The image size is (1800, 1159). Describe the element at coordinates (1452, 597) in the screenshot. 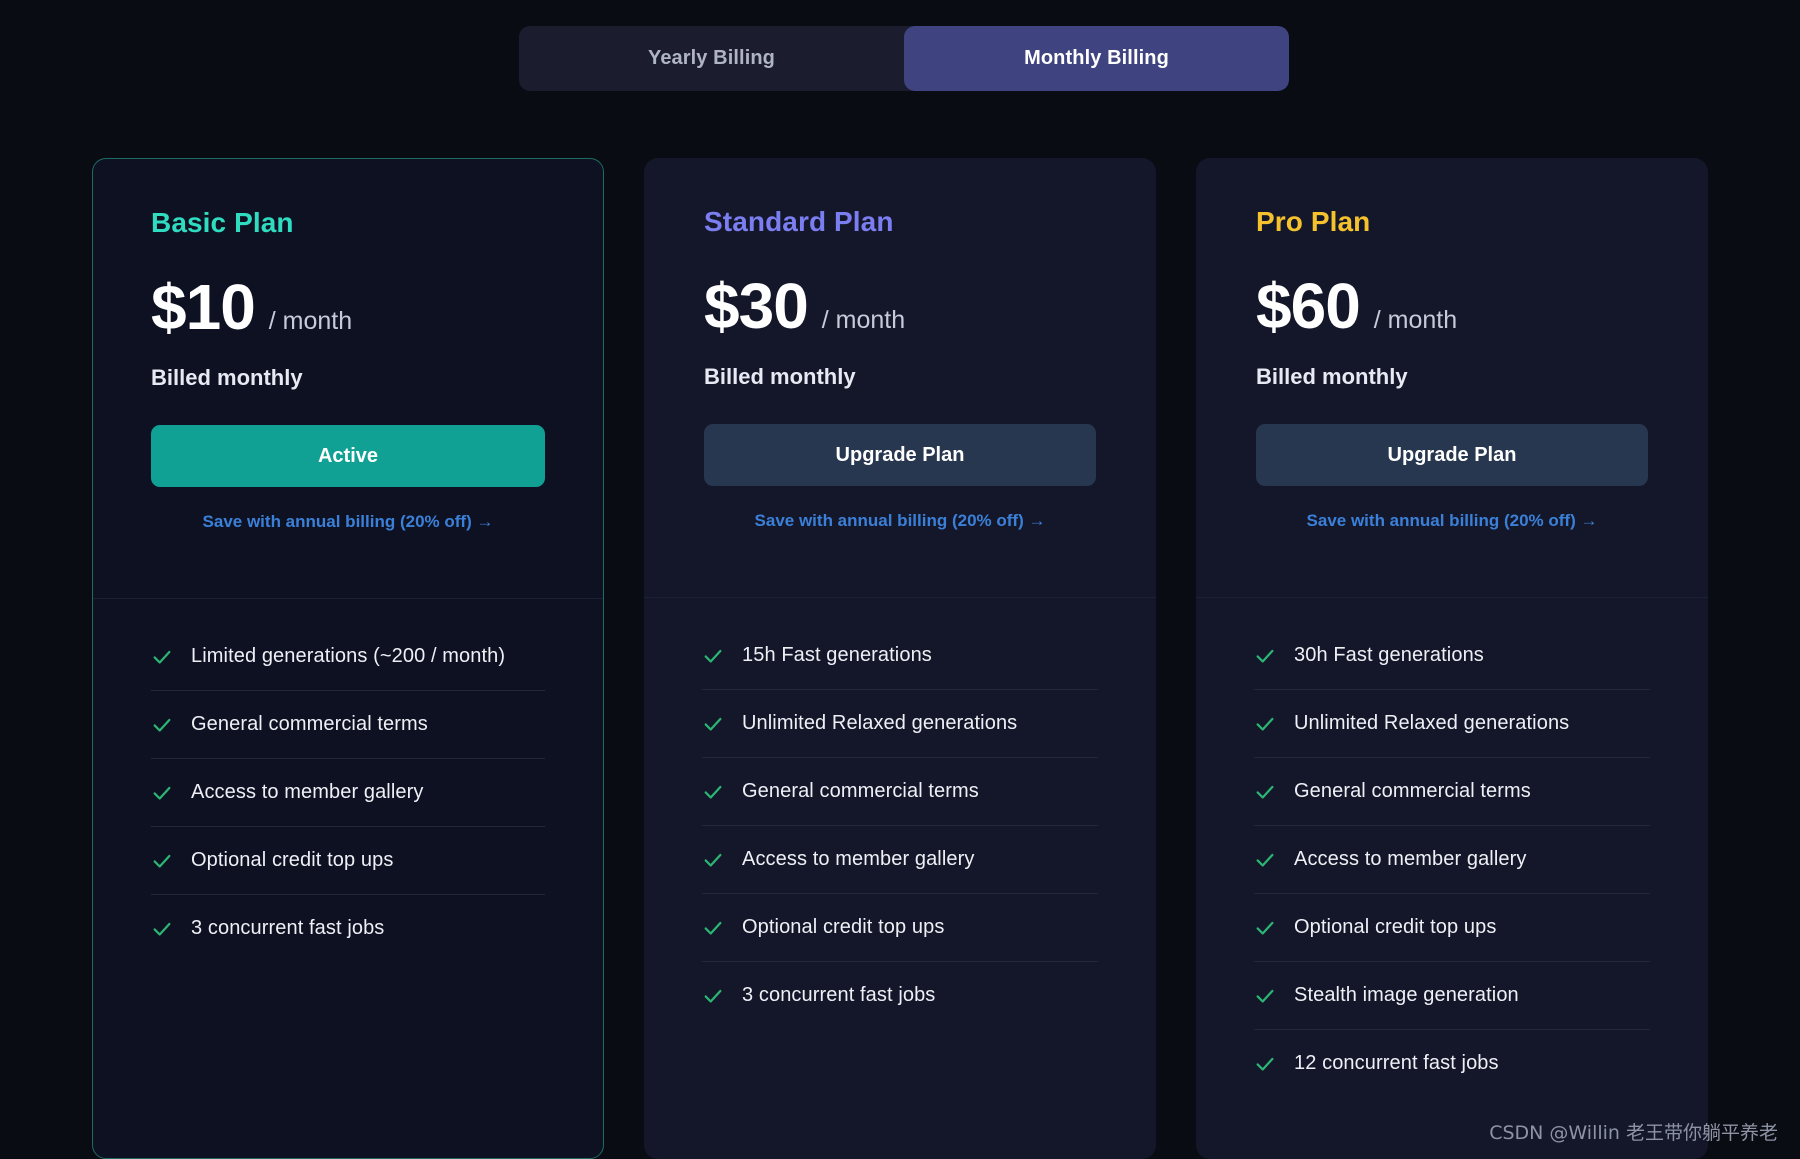

I see `header-divider-pro` at that location.